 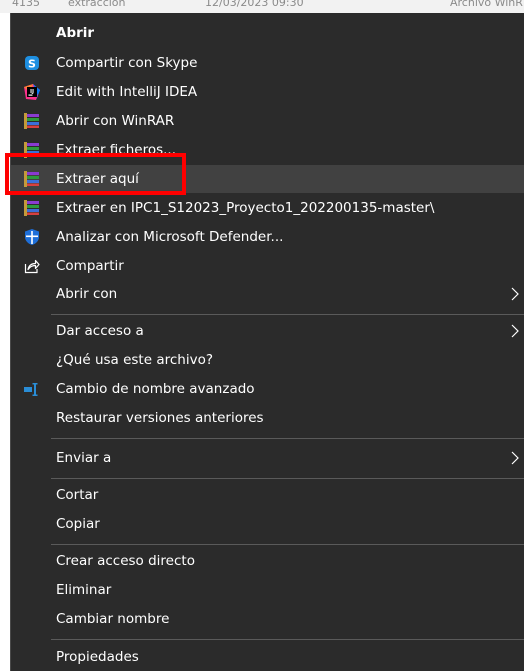 What do you see at coordinates (84, 590) in the screenshot?
I see `menu-item-label: Eliminar` at bounding box center [84, 590].